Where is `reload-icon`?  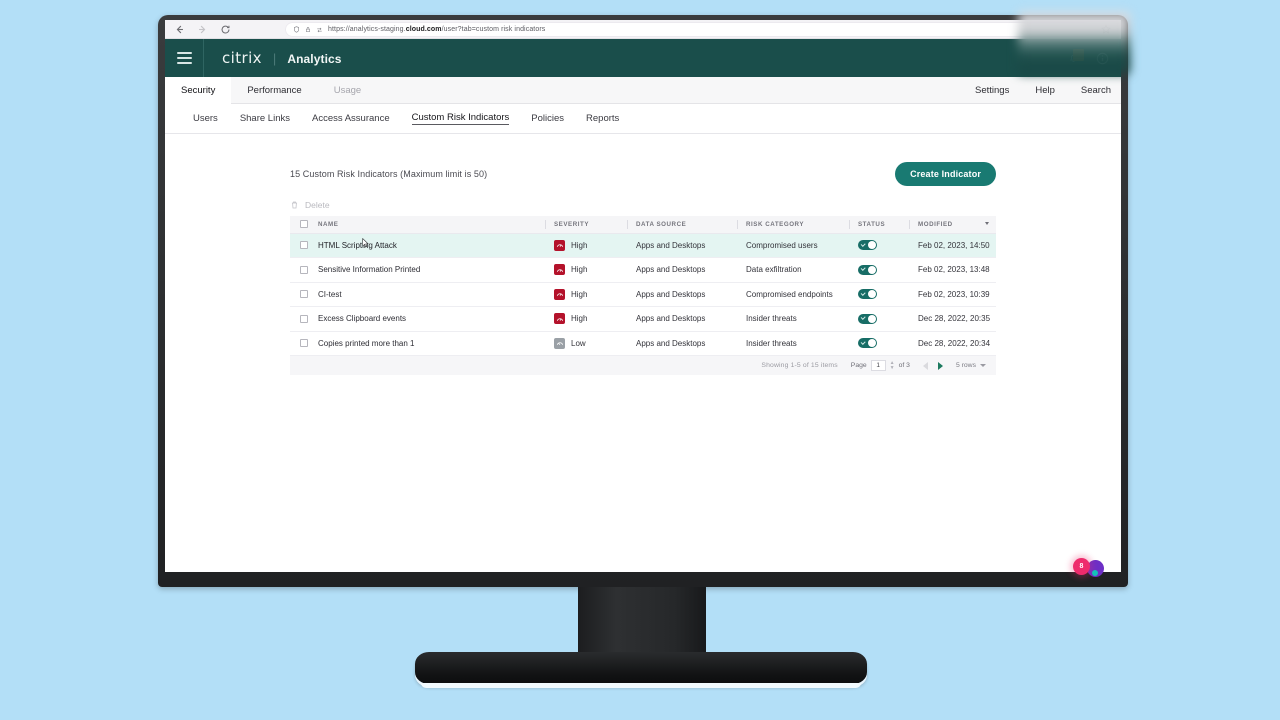 reload-icon is located at coordinates (225, 29).